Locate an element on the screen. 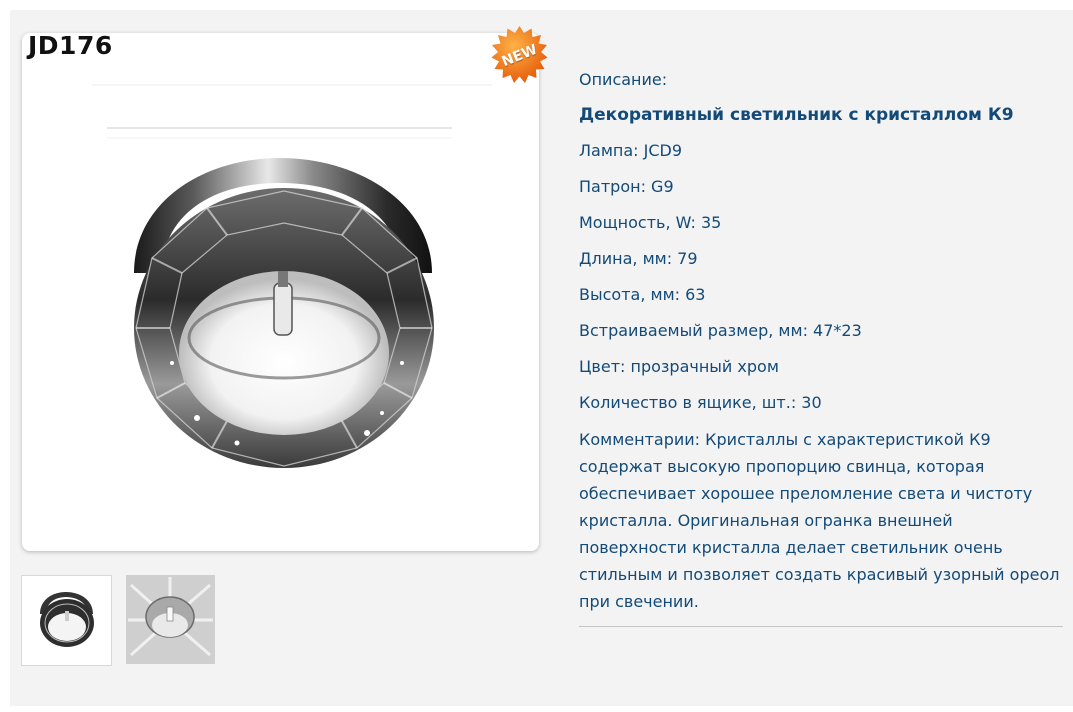 The width and height of the screenshot is (1073, 712). spec-mount-size: Встраиваемый размер, мм: 47*23 is located at coordinates (720, 330).